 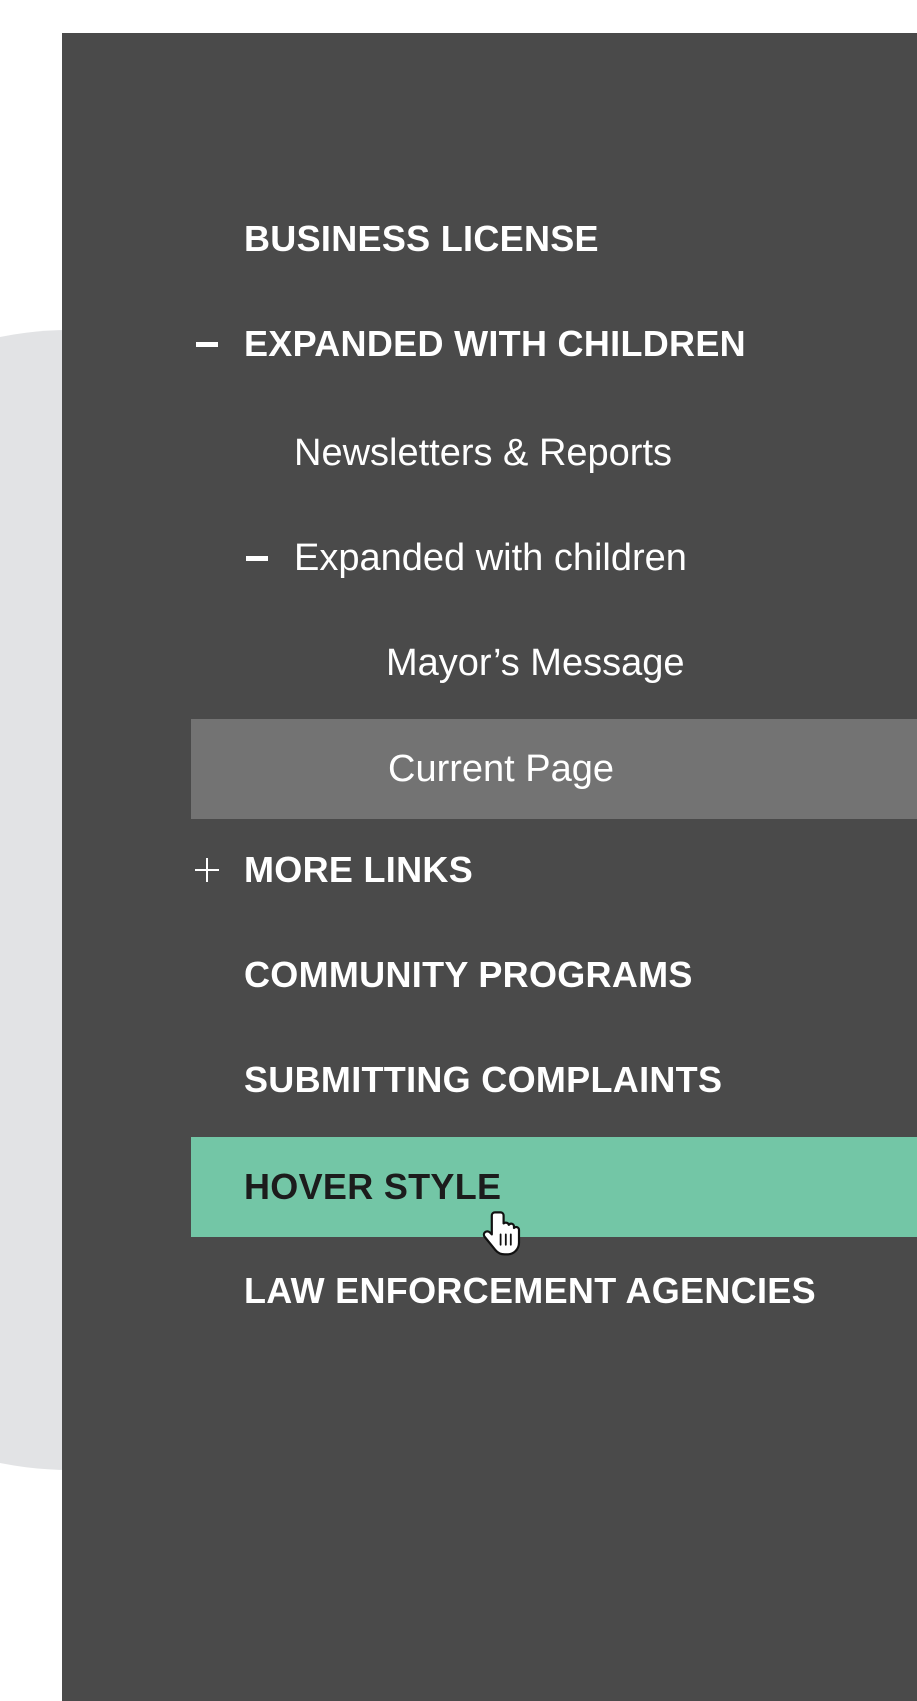 I want to click on nav-item-business-license: BUSINESS LICENSE, so click(x=554, y=239).